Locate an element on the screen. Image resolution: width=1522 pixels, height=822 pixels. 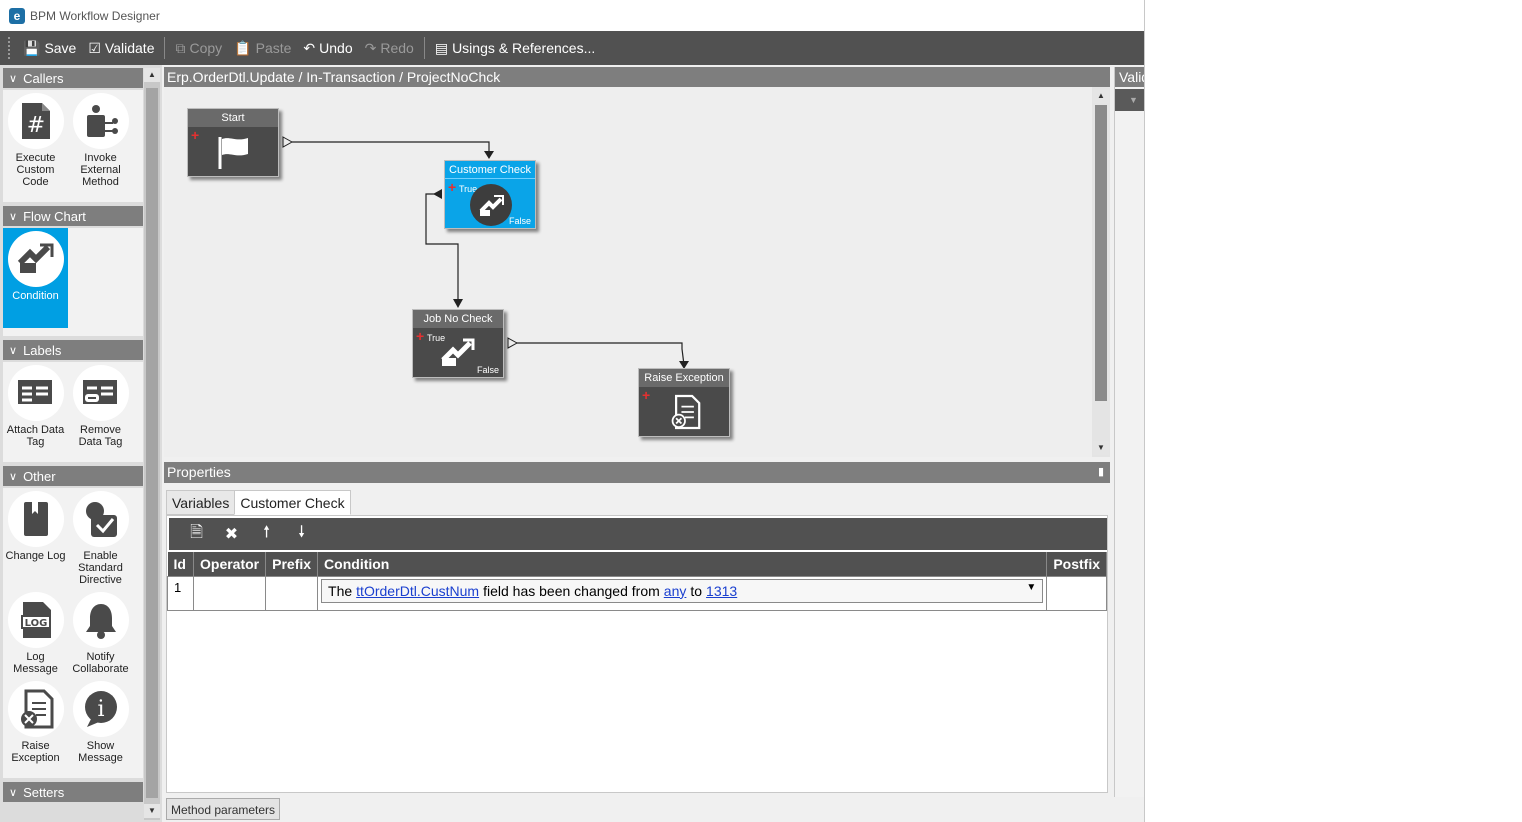
redo-button: ↷ Redo is located at coordinates (389, 48).